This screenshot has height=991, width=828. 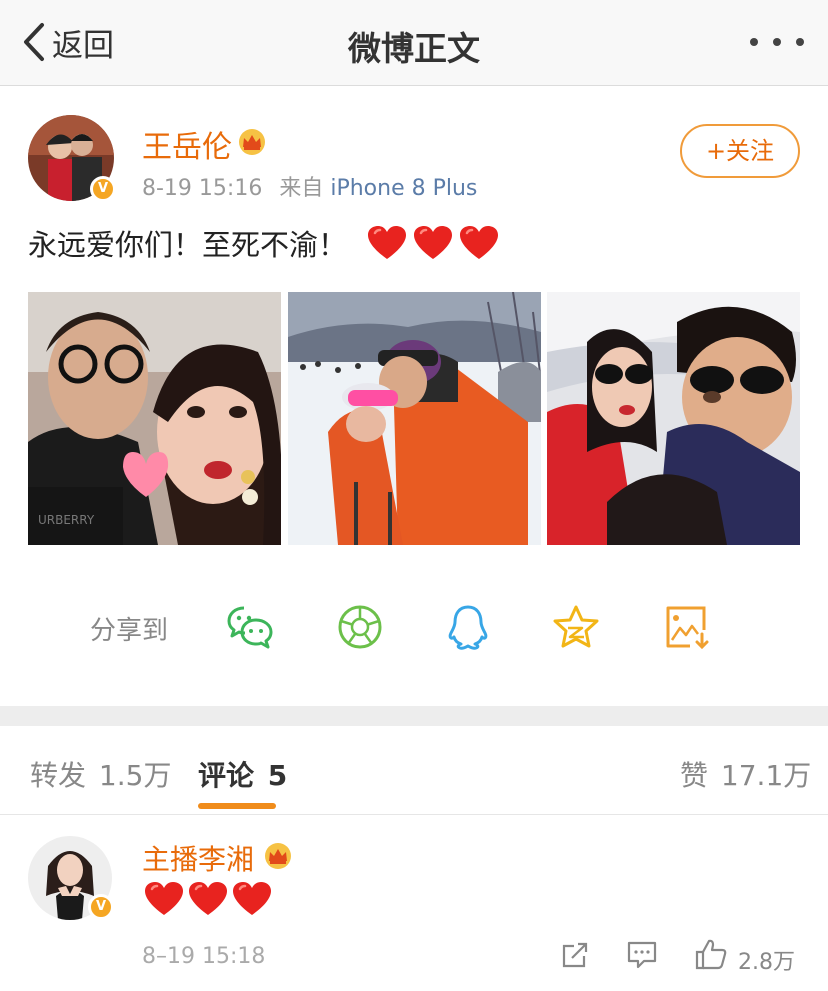 What do you see at coordinates (694, 775) in the screenshot?
I see `like-label: 赞` at bounding box center [694, 775].